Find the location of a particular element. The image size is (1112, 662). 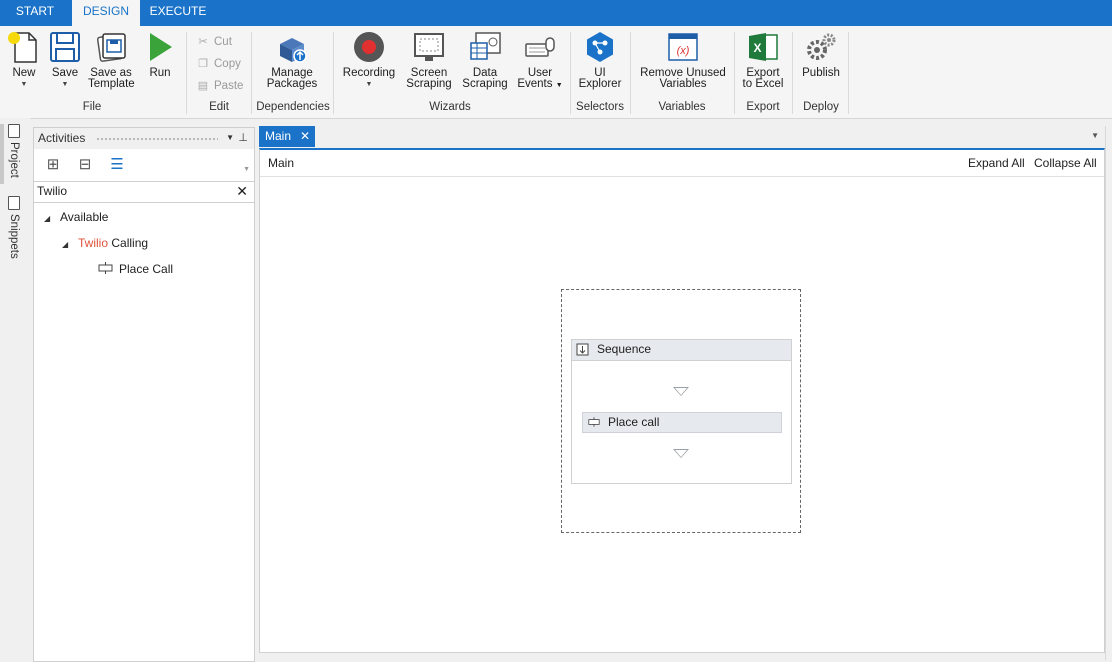

search-input is located at coordinates (125, 191).